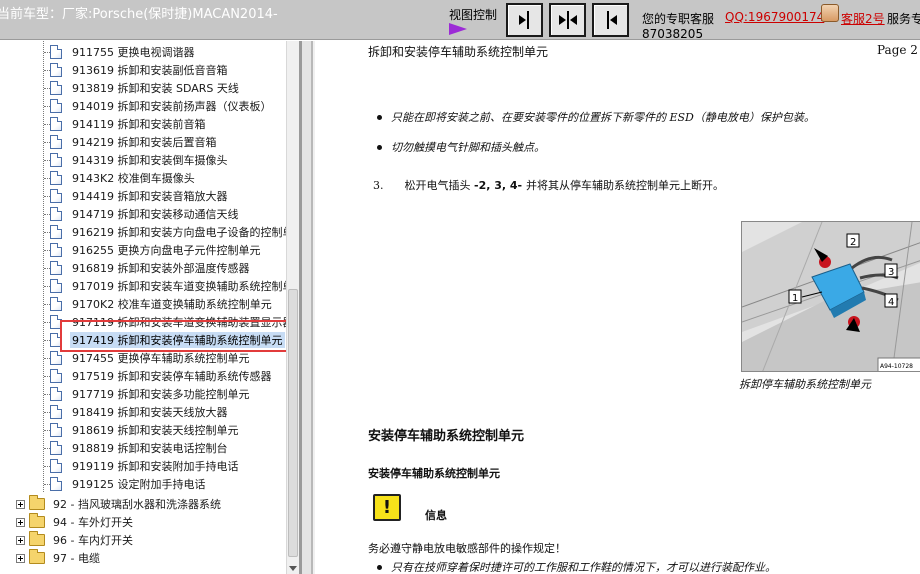 The width and height of the screenshot is (920, 574). I want to click on tree-item: 917719 拆卸和安装多功能控制单元, so click(148, 394).